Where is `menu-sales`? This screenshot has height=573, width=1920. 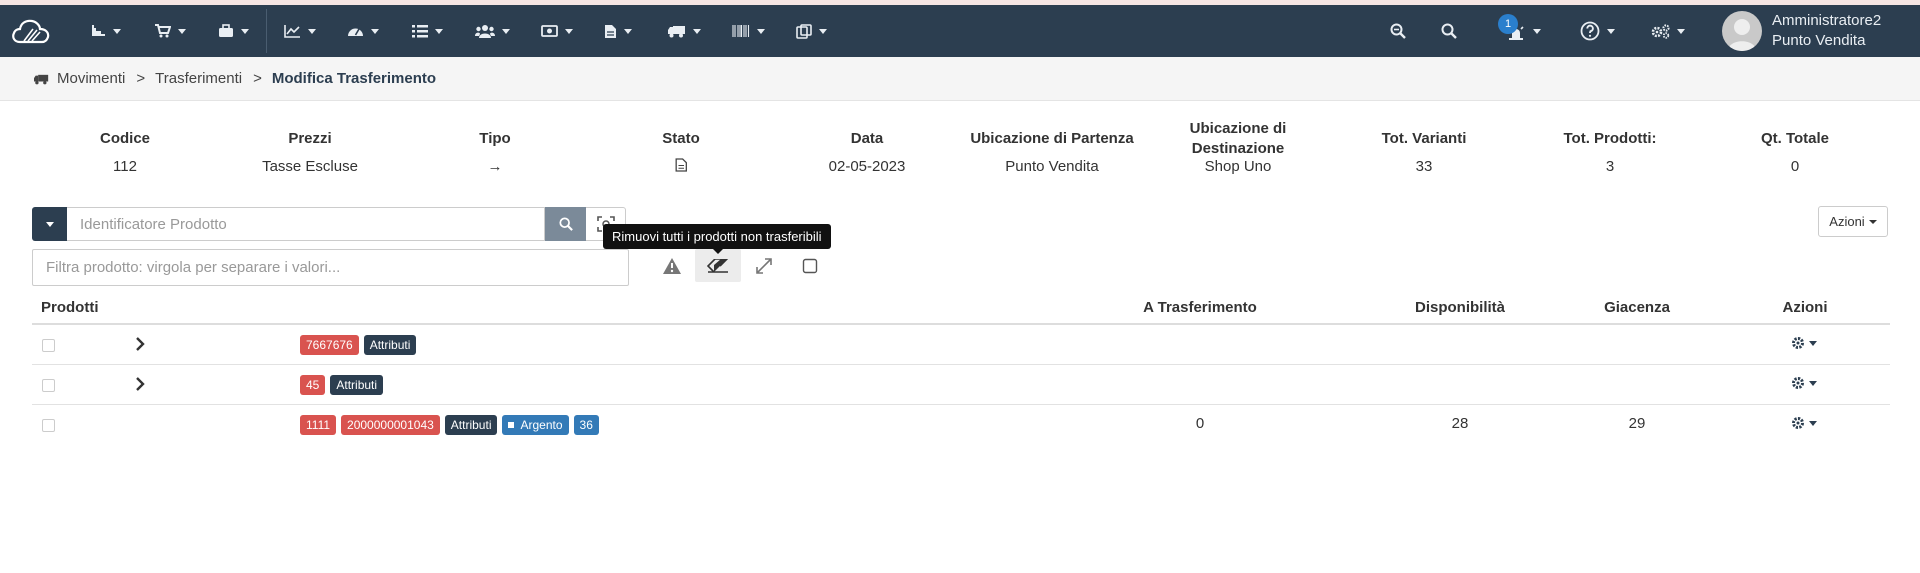
menu-sales is located at coordinates (170, 31).